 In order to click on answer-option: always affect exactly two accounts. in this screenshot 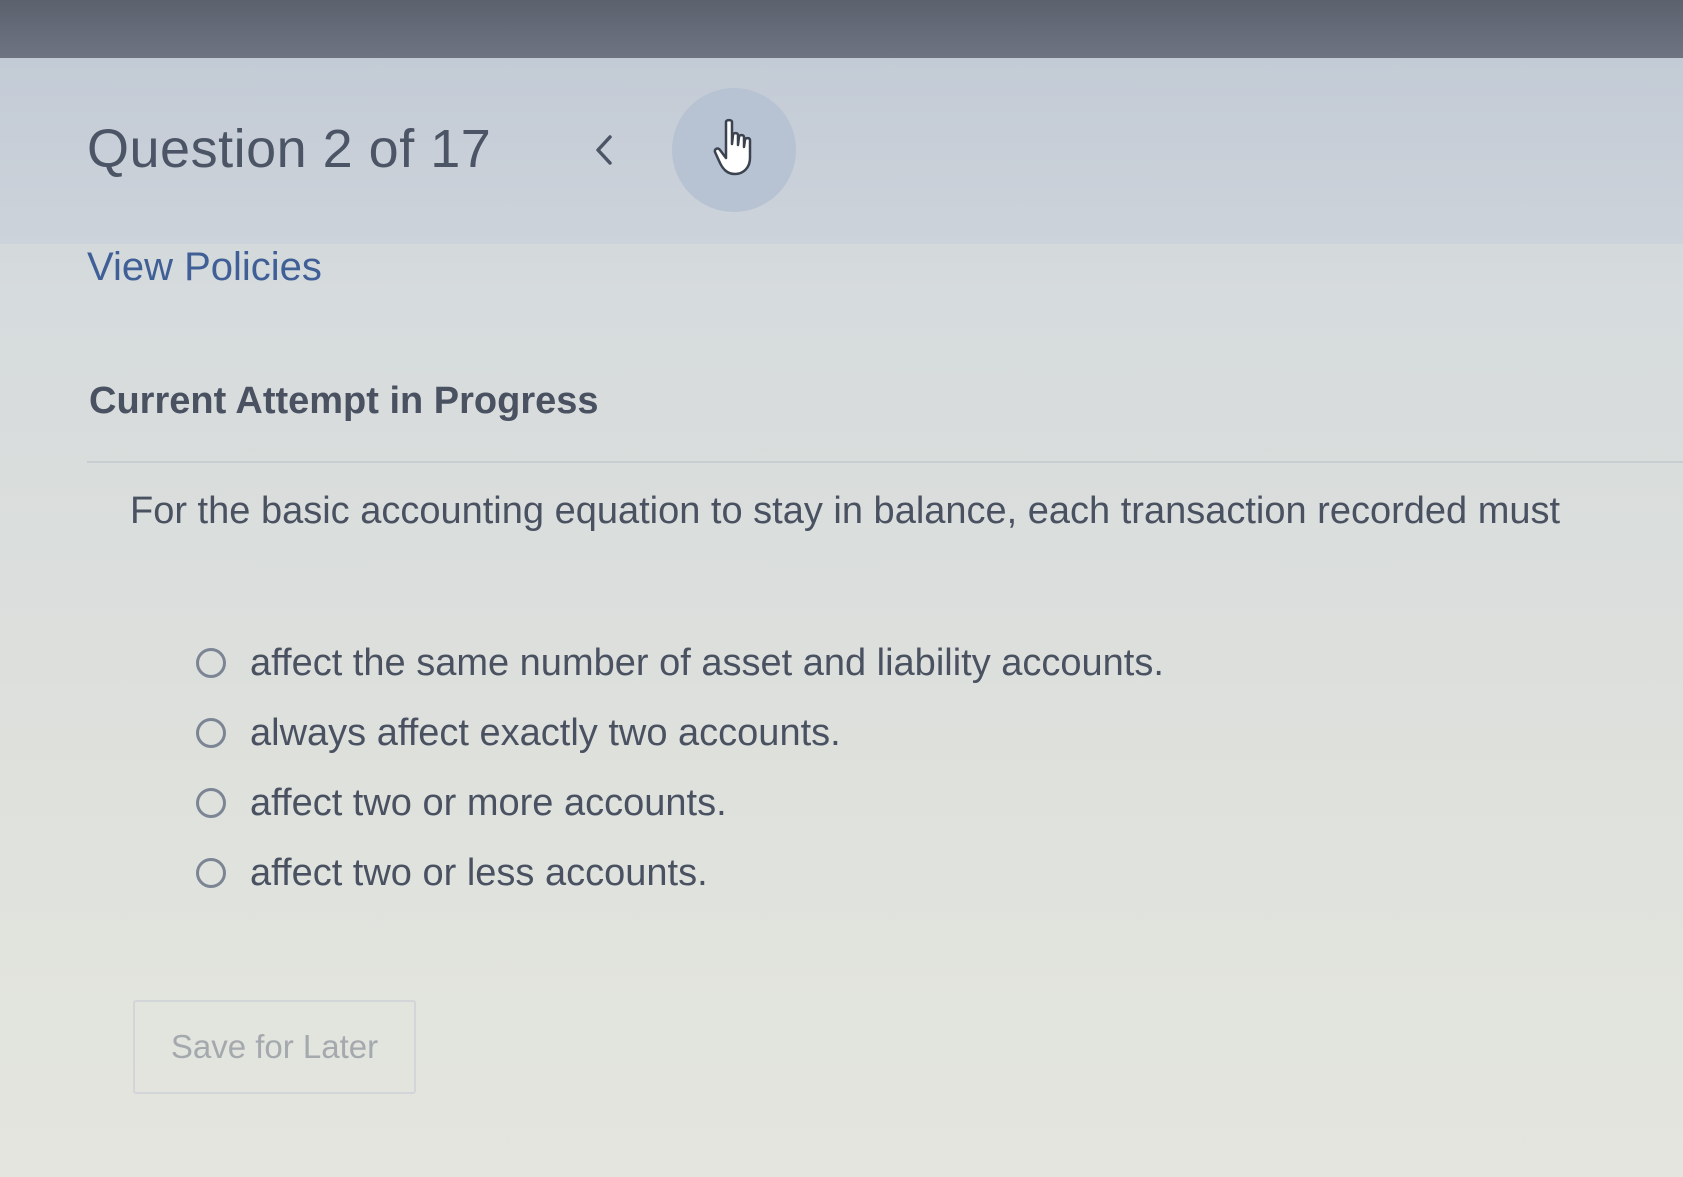, I will do `click(680, 733)`.